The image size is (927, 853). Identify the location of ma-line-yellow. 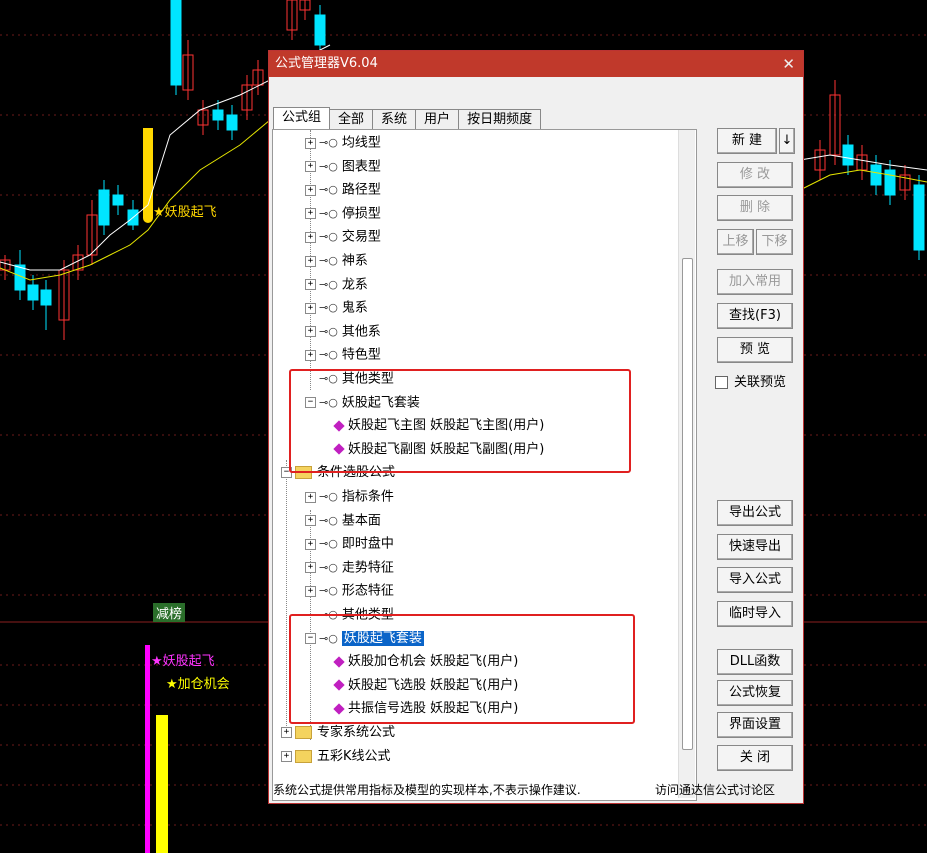
(863, 180).